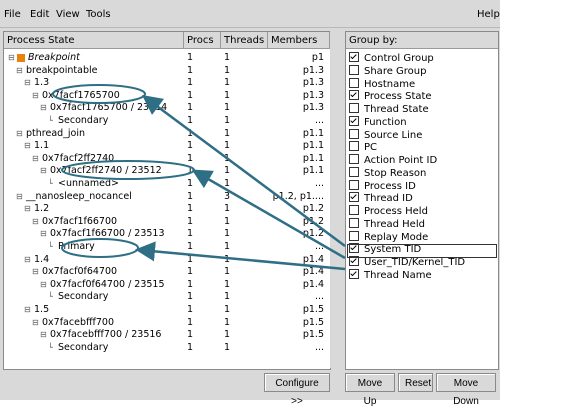  I want to click on group-by-option: Stop Reason, so click(387, 172).